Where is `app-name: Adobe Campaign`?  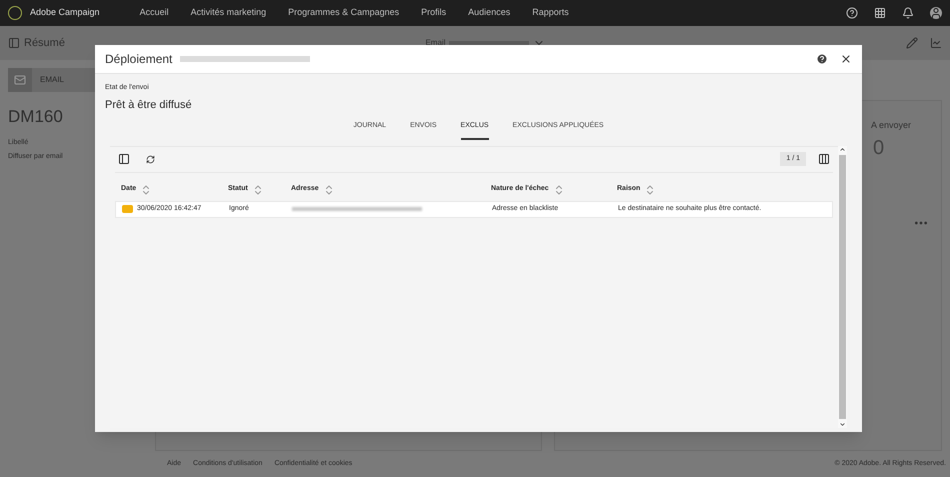 app-name: Adobe Campaign is located at coordinates (65, 13).